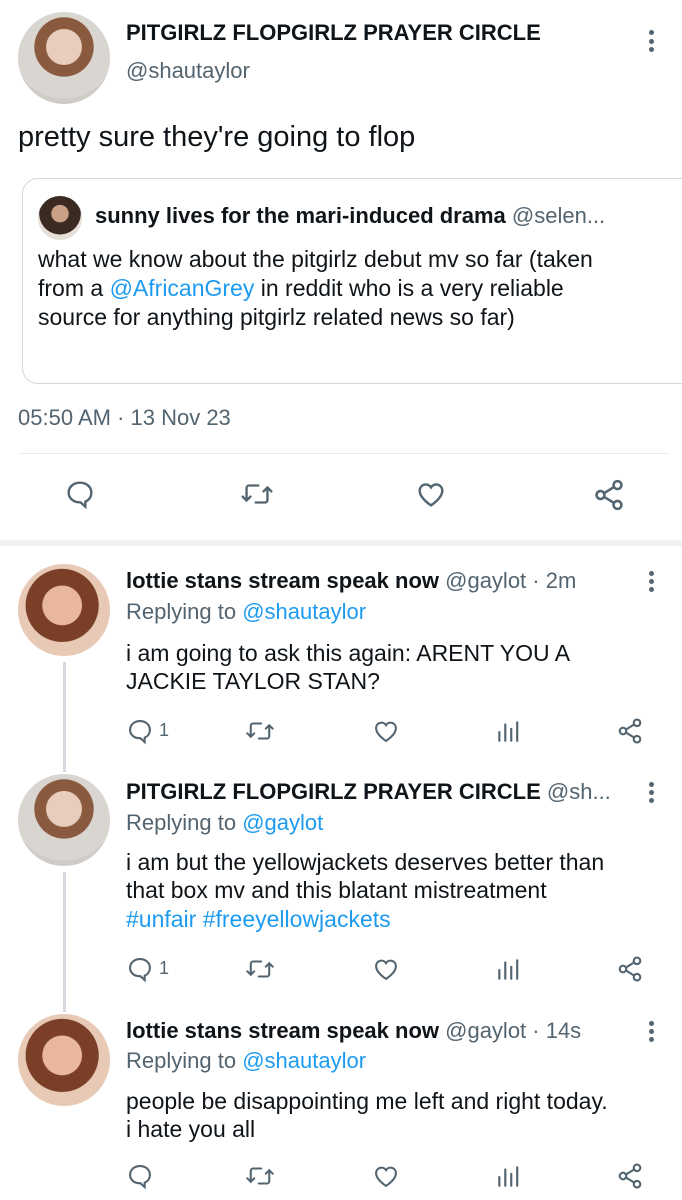  What do you see at coordinates (253, 681) in the screenshot?
I see `reply-text: JACKIE TAYLOR STAN?` at bounding box center [253, 681].